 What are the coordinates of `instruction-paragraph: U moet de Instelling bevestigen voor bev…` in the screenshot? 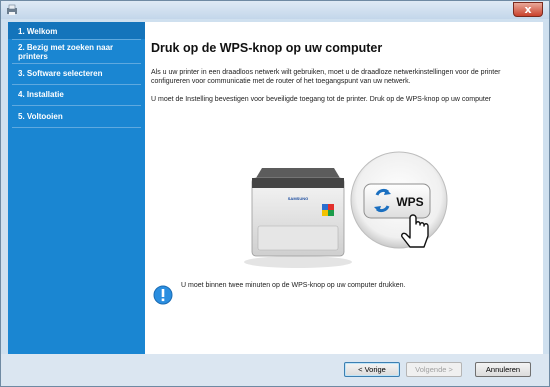 It's located at (321, 99).